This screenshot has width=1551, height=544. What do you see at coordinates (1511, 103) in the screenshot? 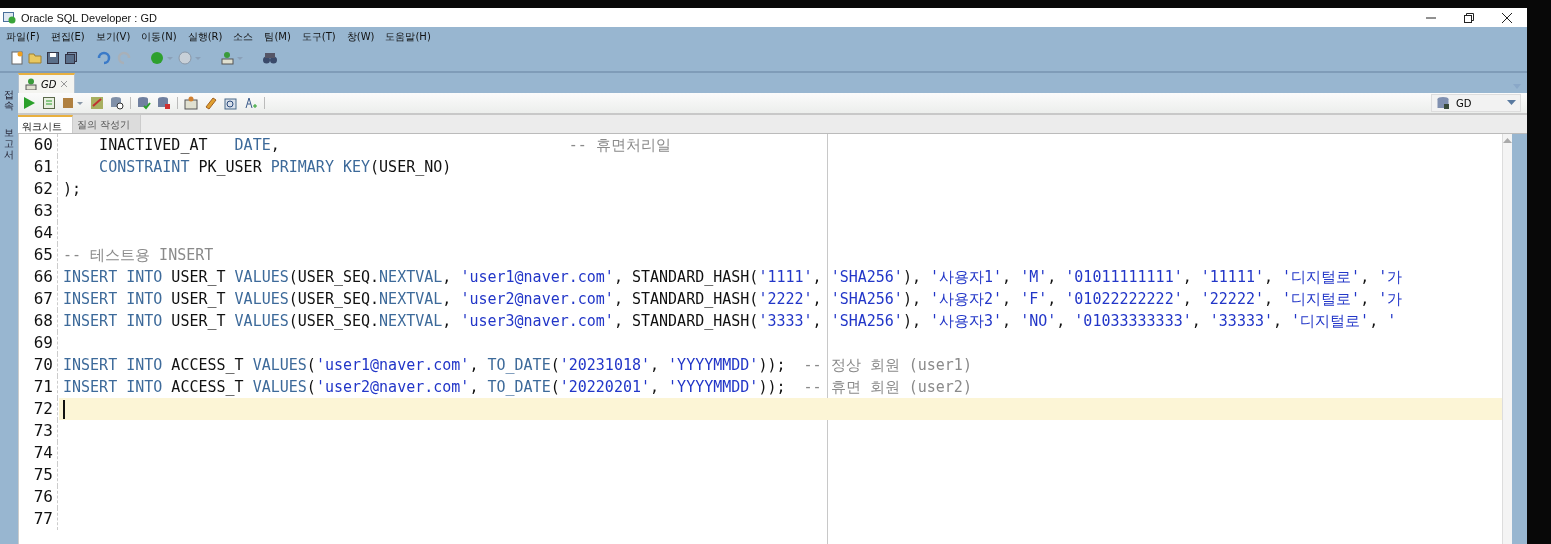
I see `caret-icon` at bounding box center [1511, 103].